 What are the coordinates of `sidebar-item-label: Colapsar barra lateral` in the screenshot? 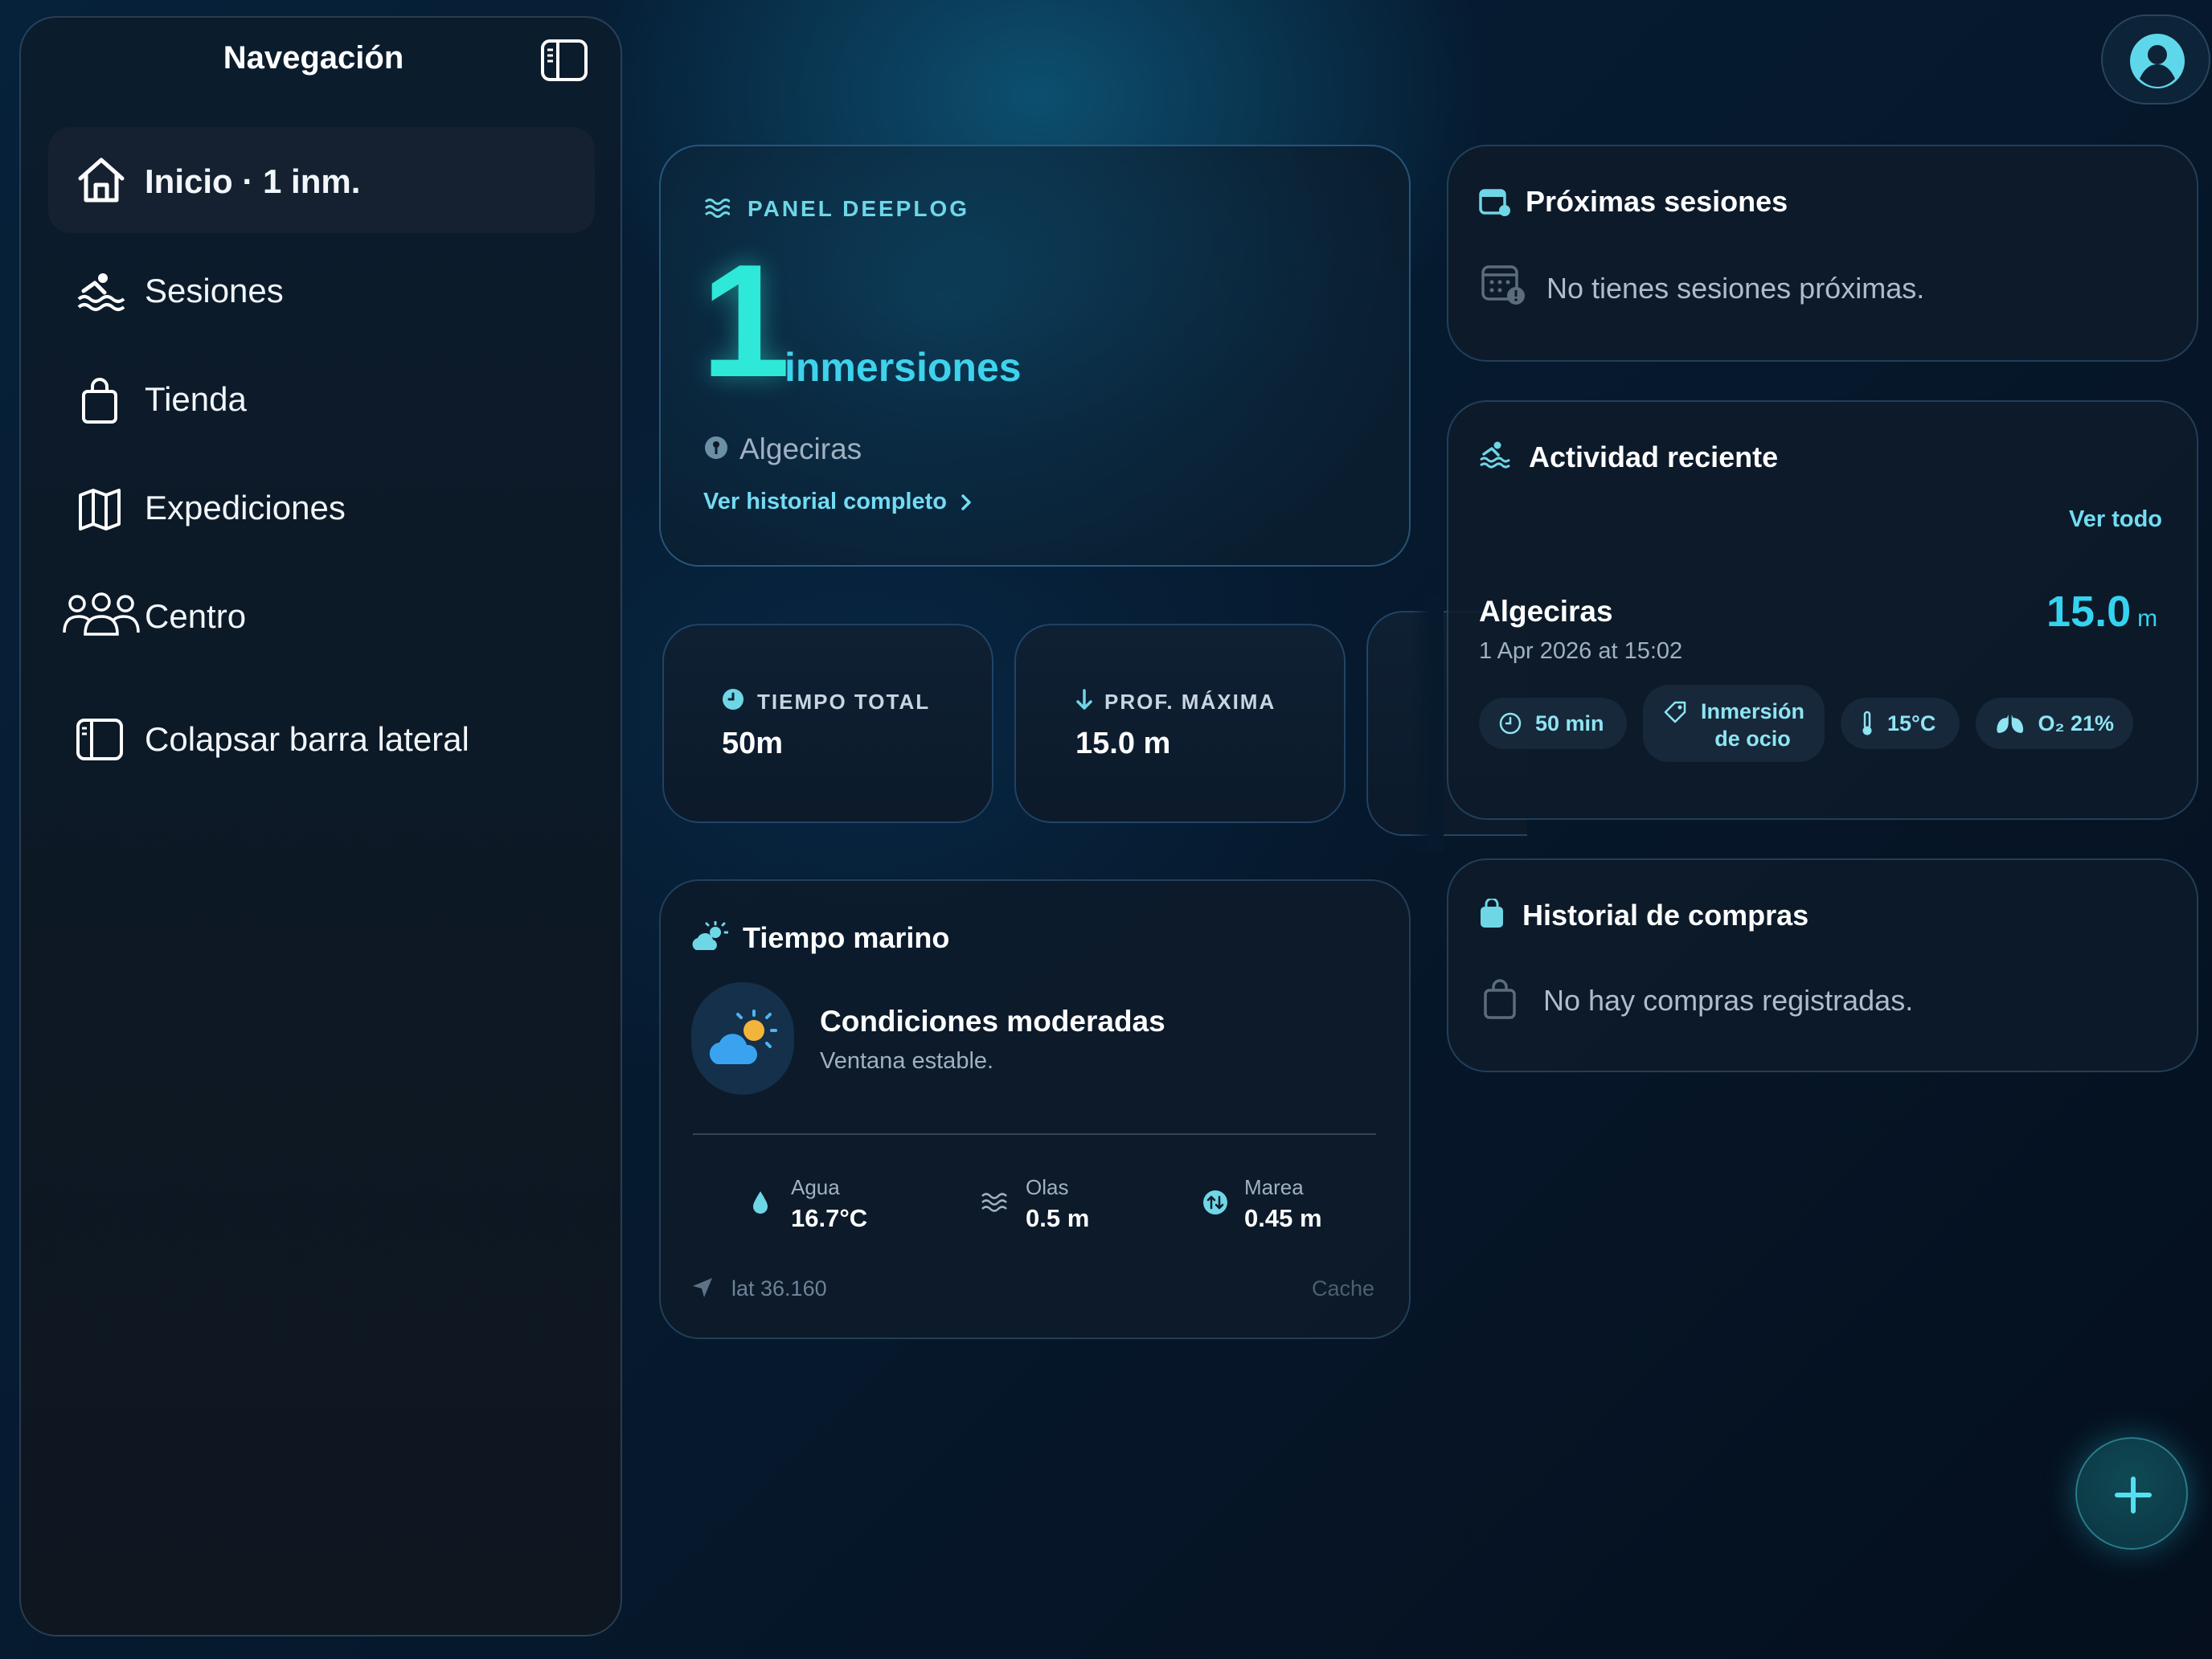 It's located at (307, 739).